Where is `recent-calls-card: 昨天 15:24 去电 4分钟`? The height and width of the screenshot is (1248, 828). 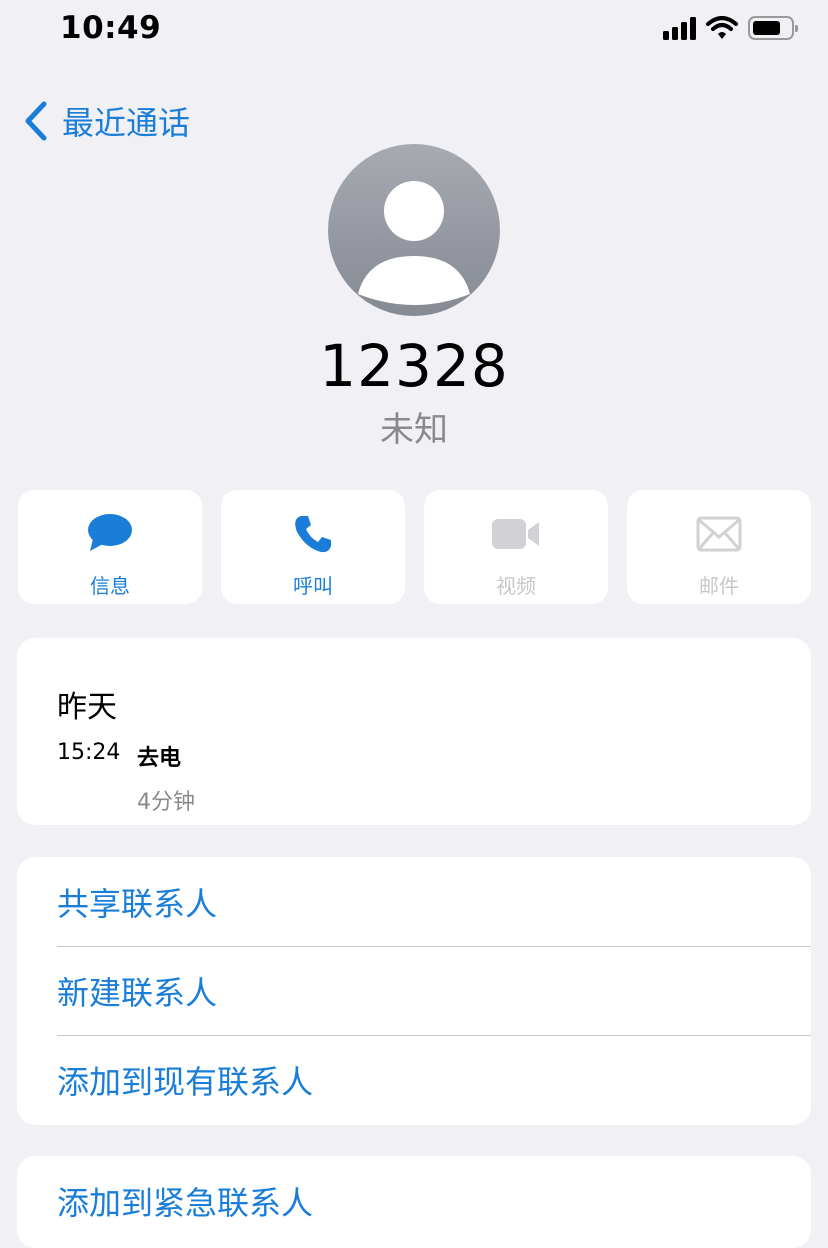
recent-calls-card: 昨天 15:24 去电 4分钟 is located at coordinates (414, 731).